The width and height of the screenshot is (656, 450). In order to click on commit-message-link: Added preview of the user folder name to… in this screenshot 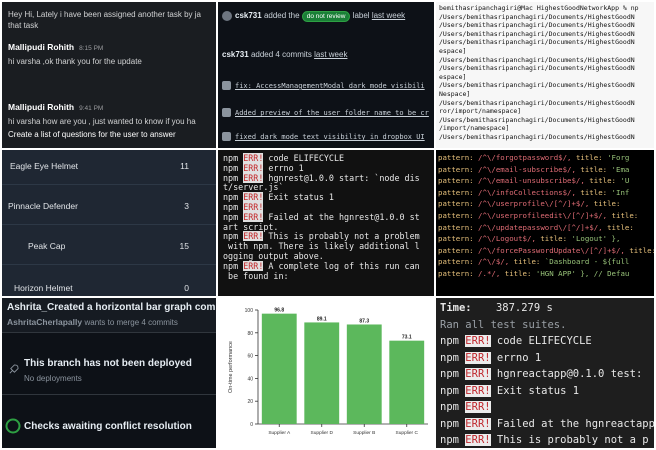, I will do `click(332, 113)`.